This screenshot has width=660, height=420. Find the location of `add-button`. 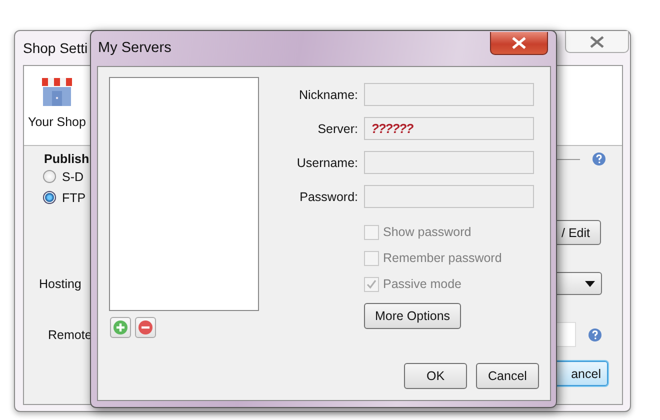

add-button is located at coordinates (120, 327).